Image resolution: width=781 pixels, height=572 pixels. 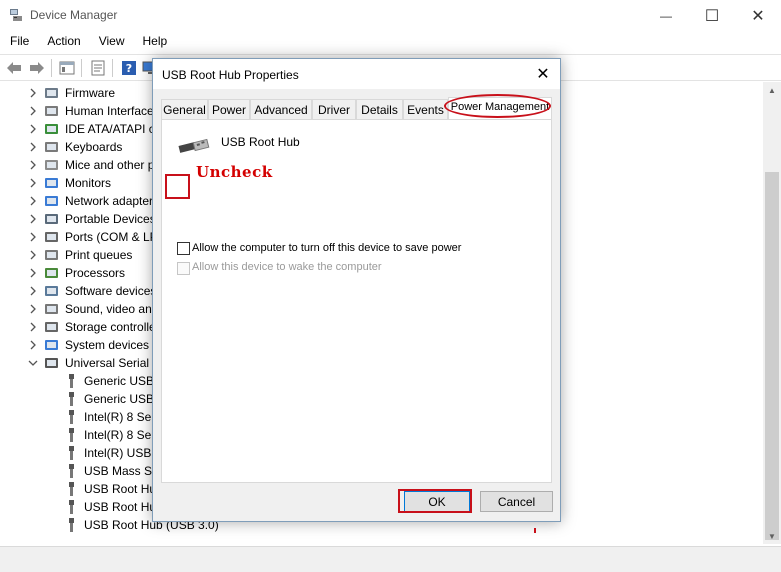 I want to click on vertical-scrollbar: ▲ ▼, so click(x=772, y=313).